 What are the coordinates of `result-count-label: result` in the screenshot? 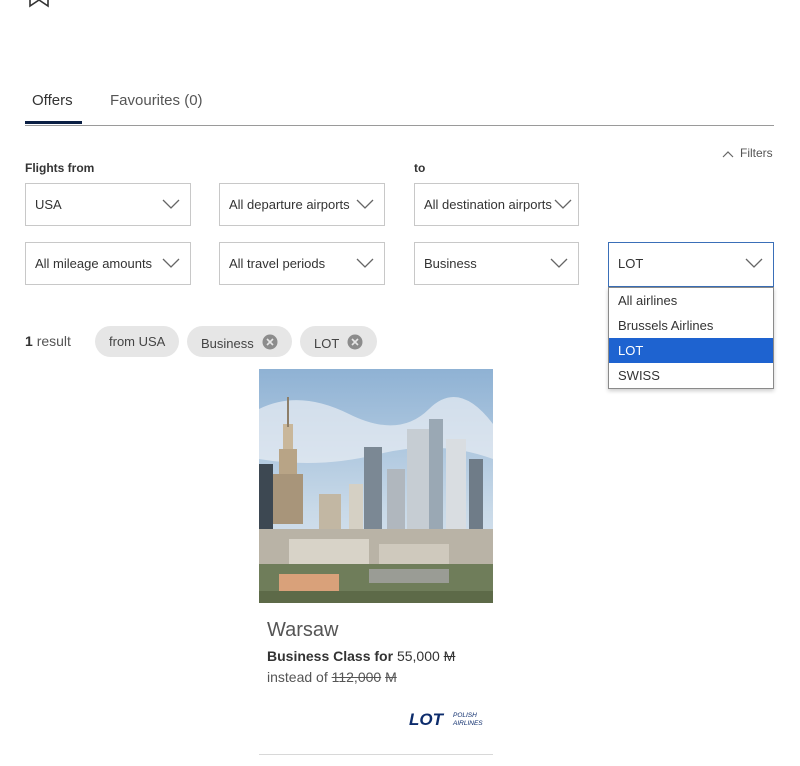 It's located at (53, 341).